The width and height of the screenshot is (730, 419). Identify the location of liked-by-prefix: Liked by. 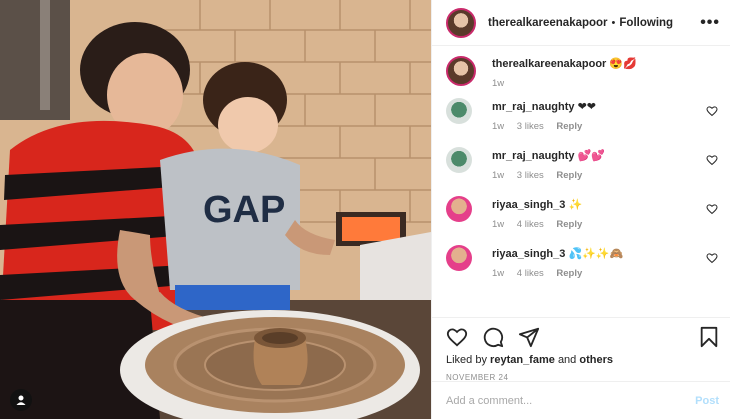
(466, 360).